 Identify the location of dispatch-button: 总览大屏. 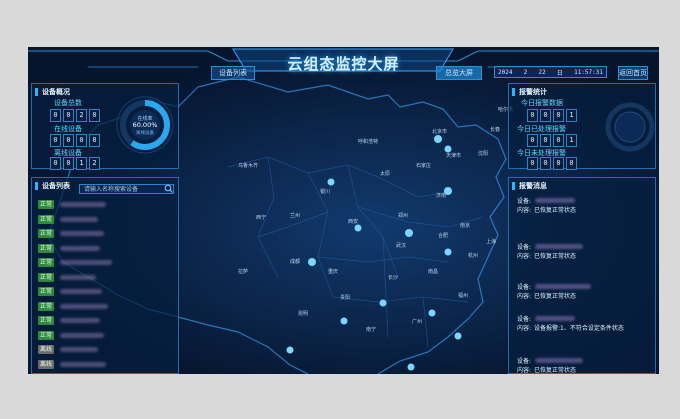
(459, 73).